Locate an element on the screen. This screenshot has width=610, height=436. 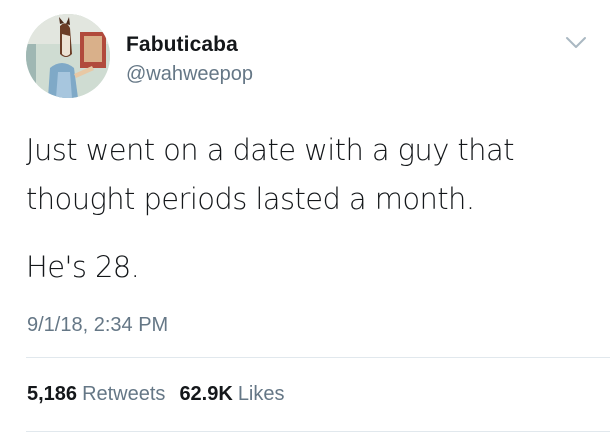
tweet-text-line: thought periods lasted a month. is located at coordinates (250, 199).